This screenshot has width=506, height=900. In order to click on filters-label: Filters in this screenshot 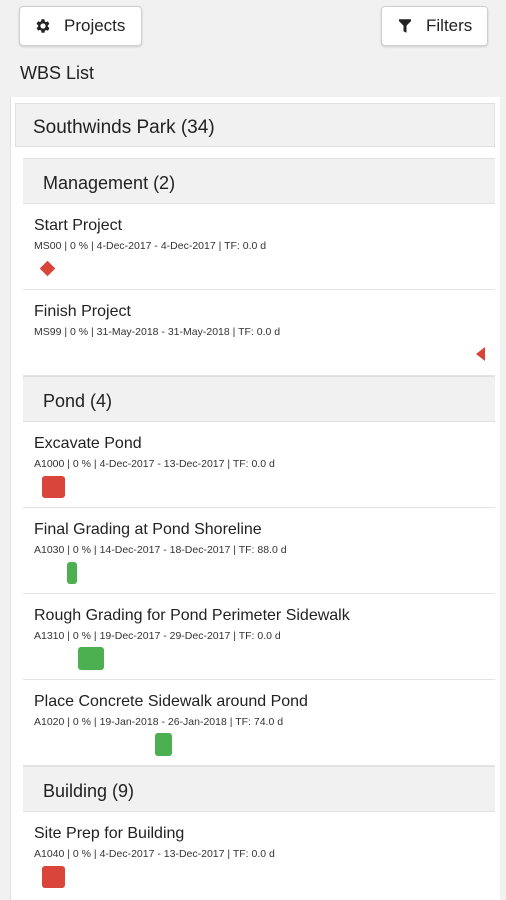, I will do `click(449, 25)`.